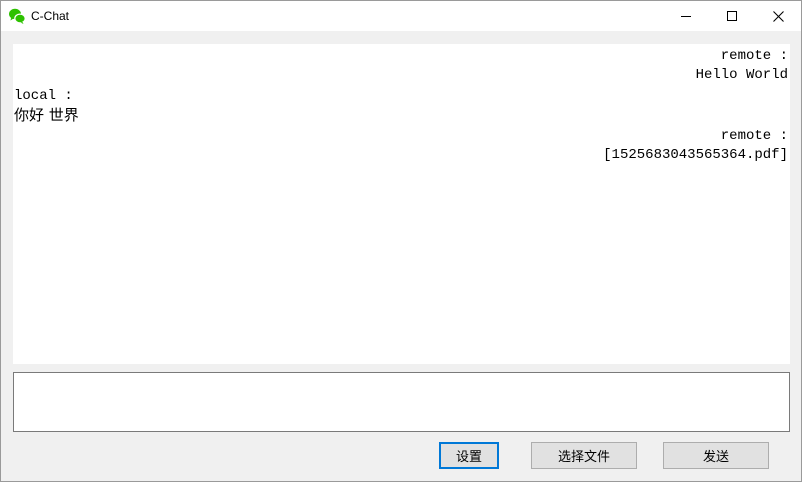 Image resolution: width=802 pixels, height=482 pixels. I want to click on maximize-icon, so click(732, 16).